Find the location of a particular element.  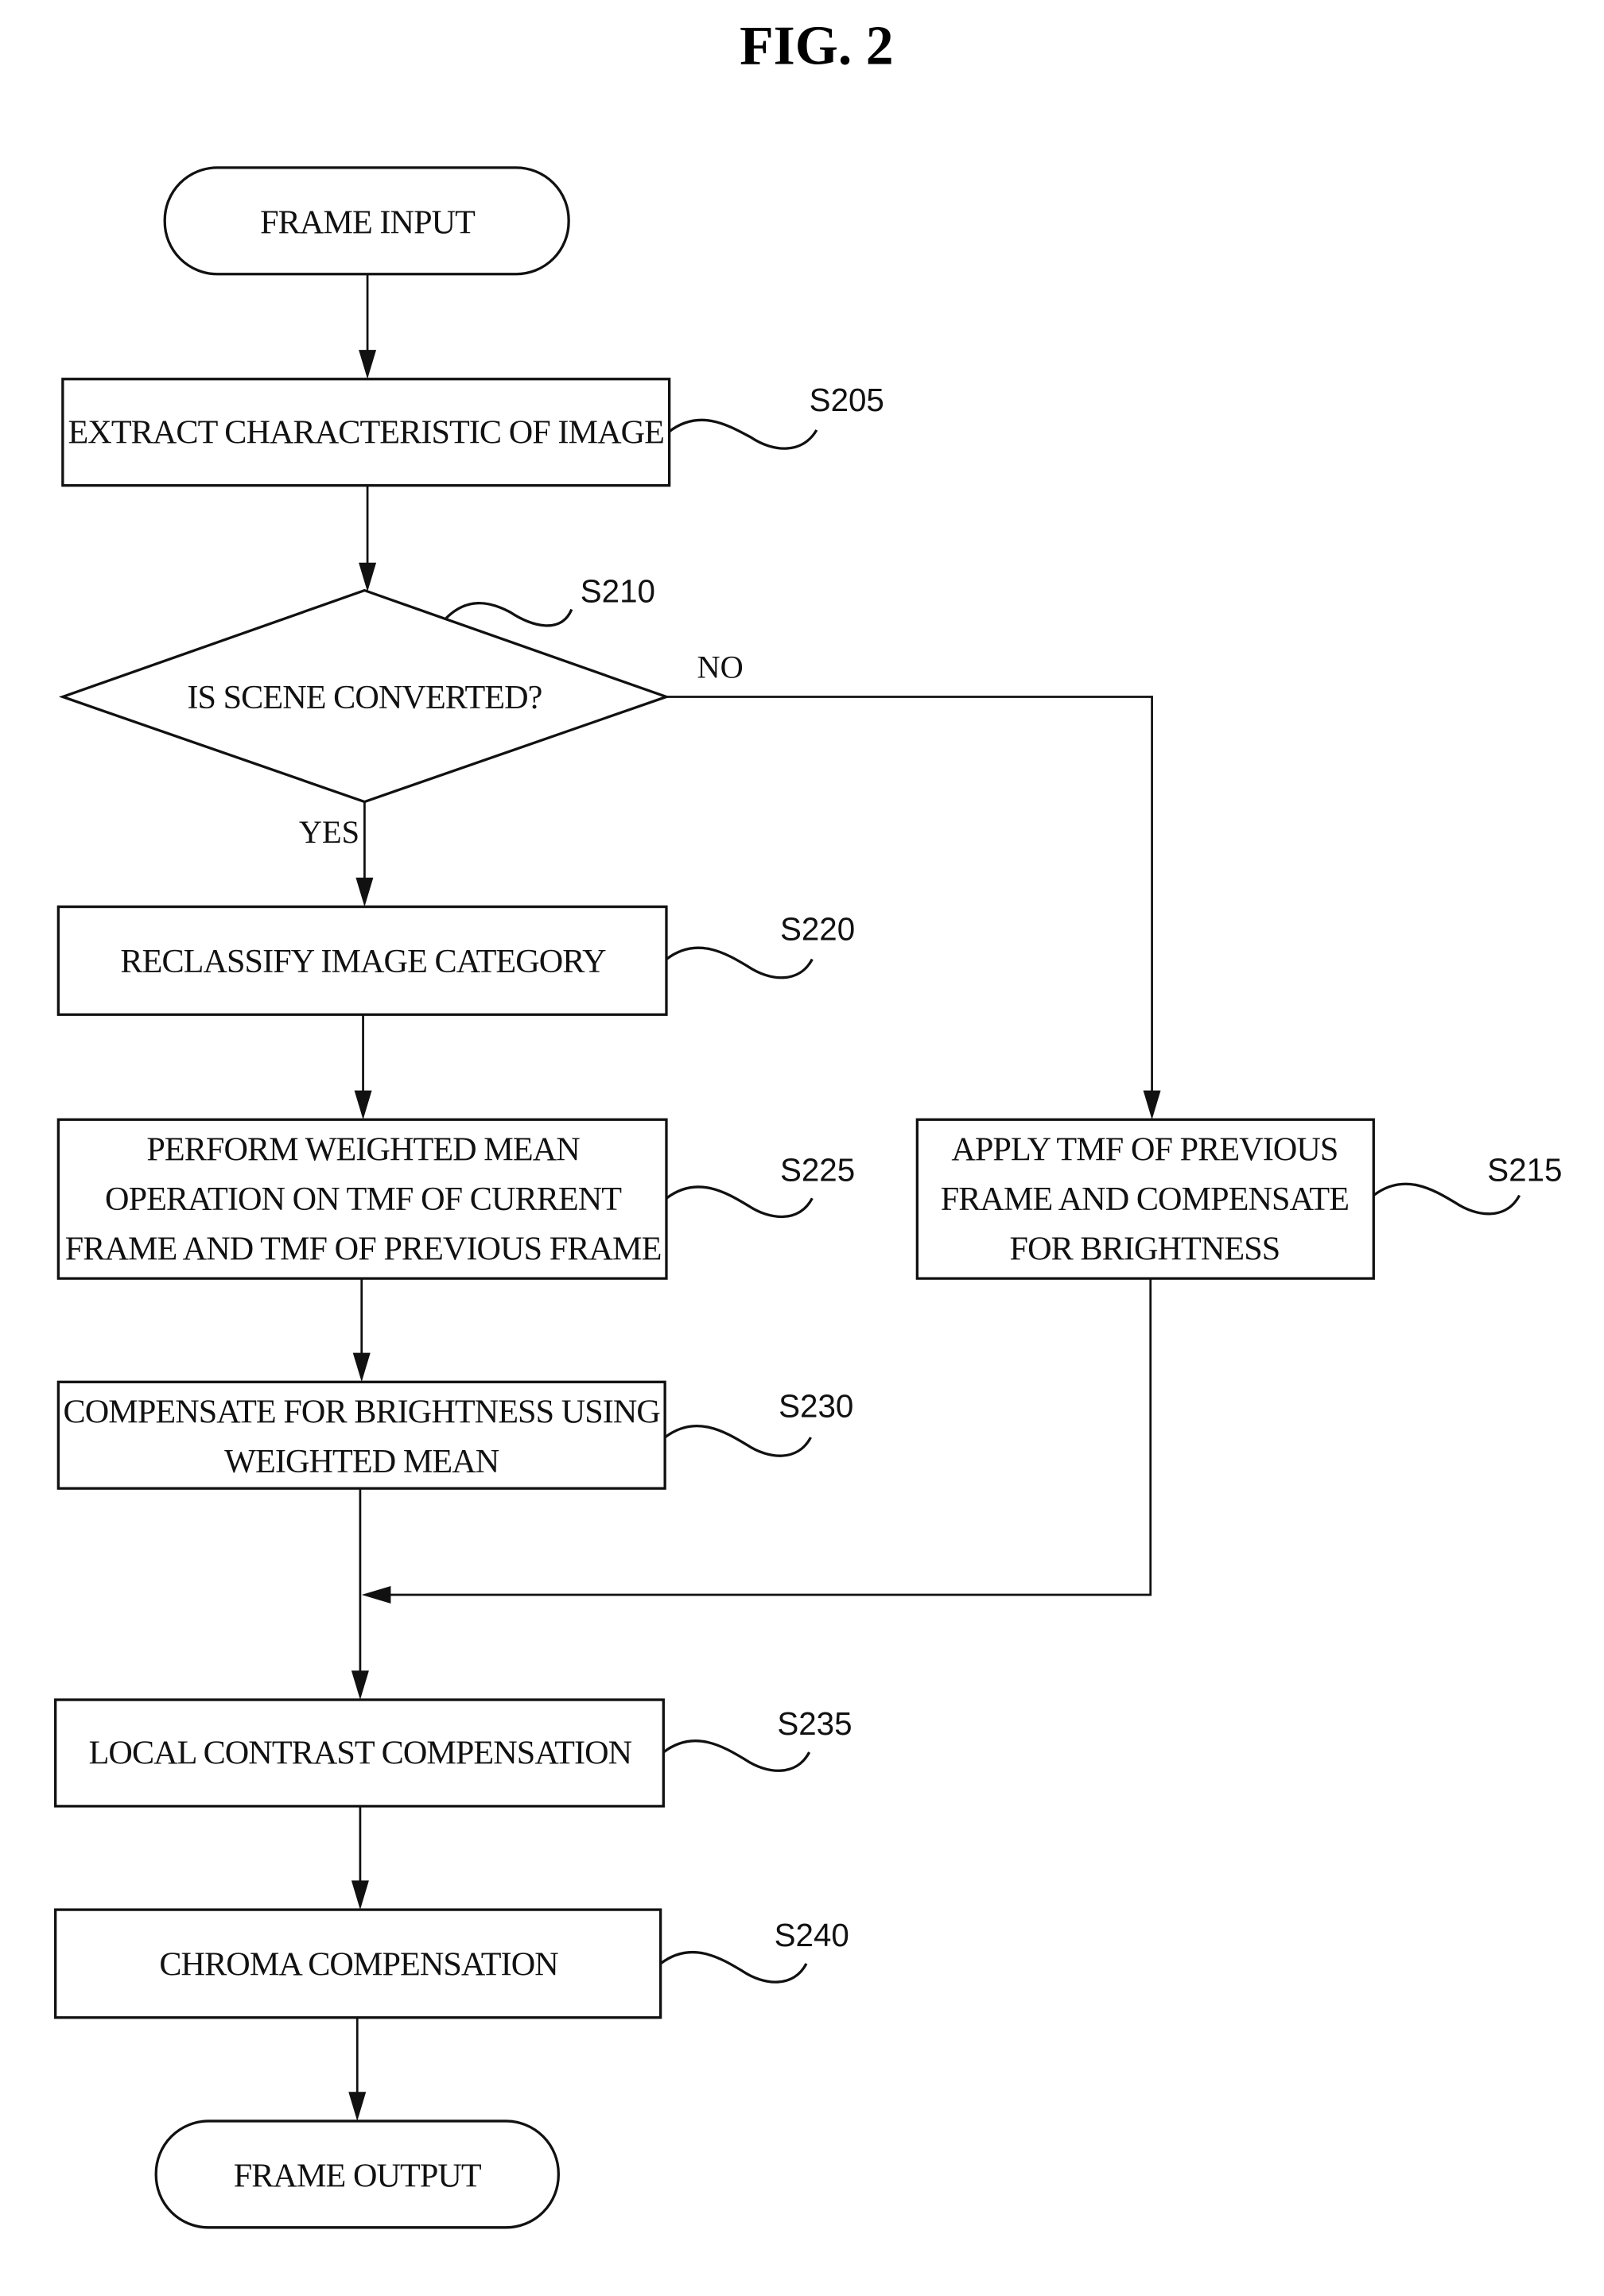

arrowhead-s220 is located at coordinates (364, 892).